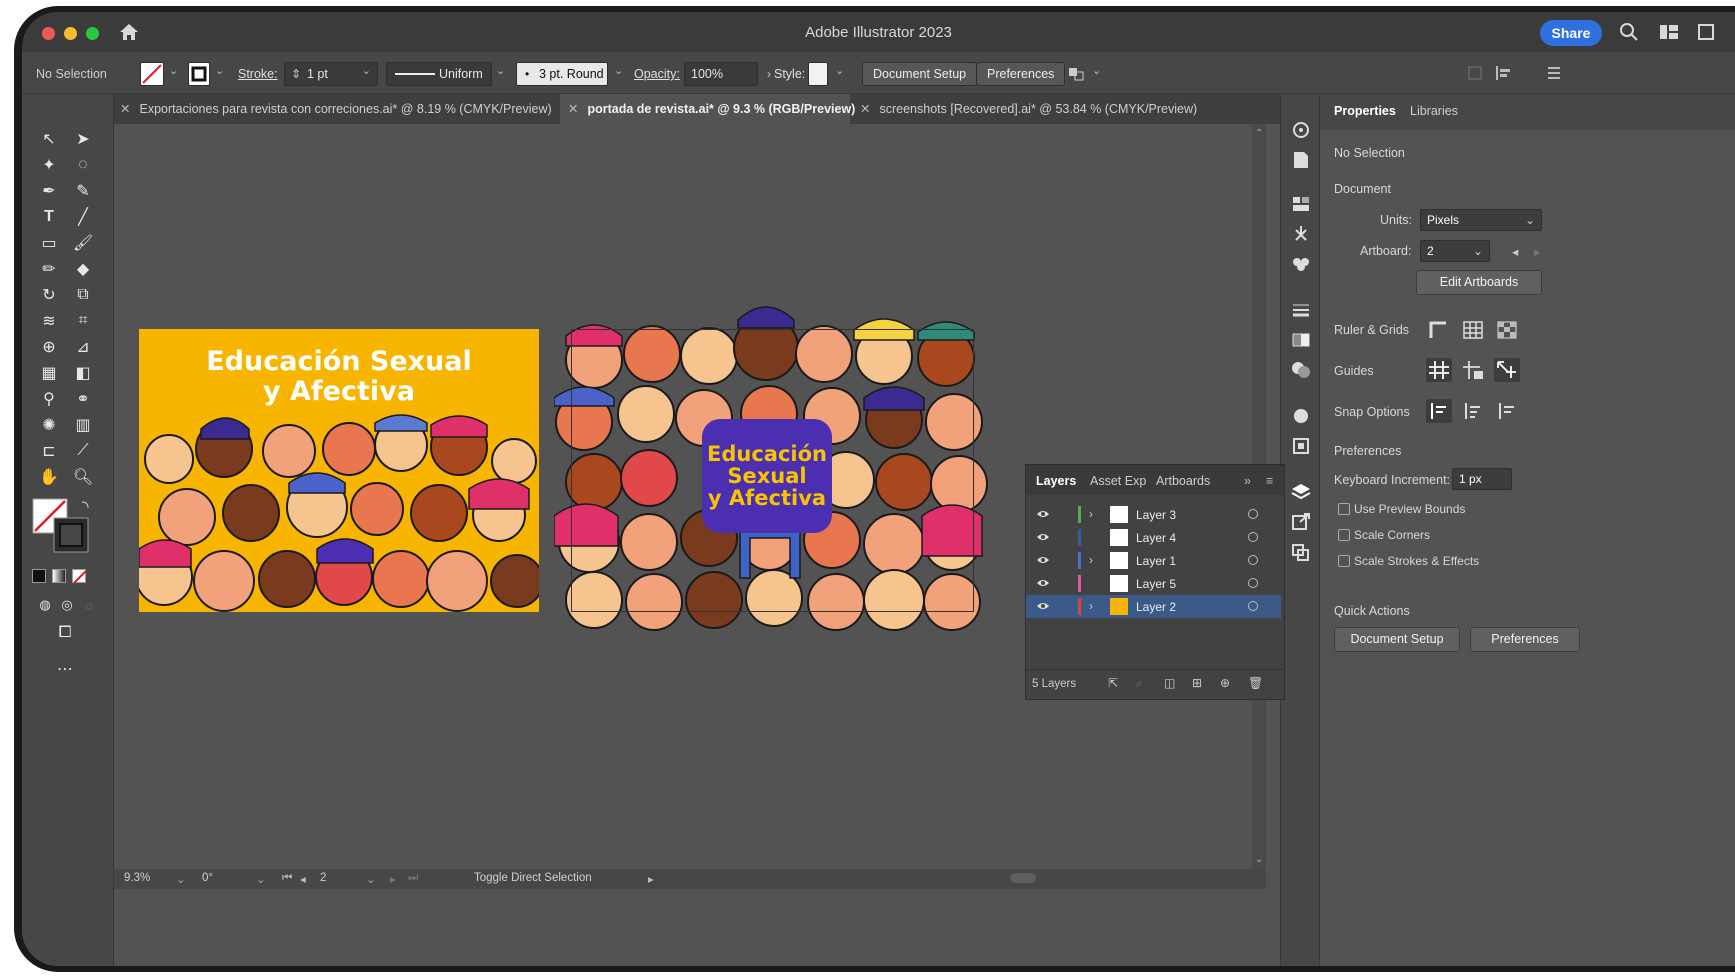  Describe the element at coordinates (1183, 481) in the screenshot. I see `tab-artboards: Artboards` at that location.